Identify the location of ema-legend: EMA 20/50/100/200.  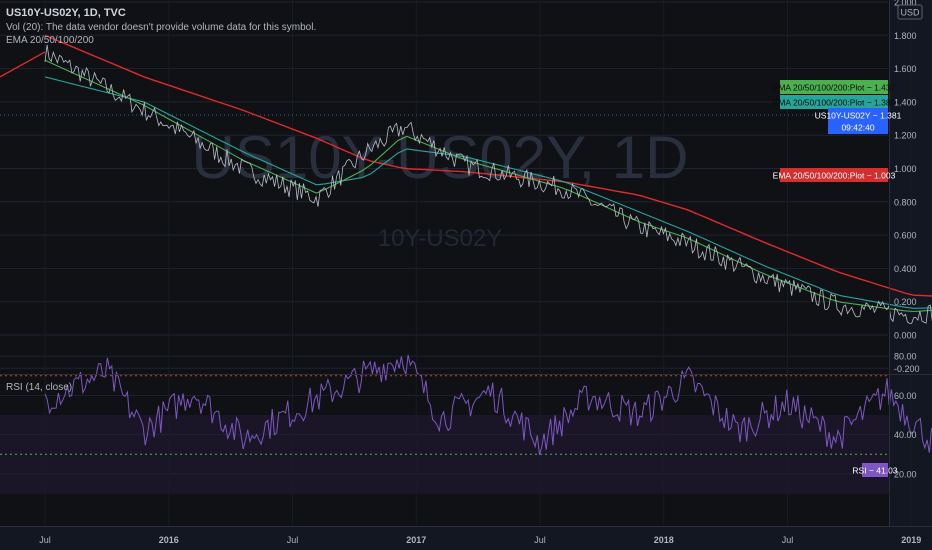
(50, 40).